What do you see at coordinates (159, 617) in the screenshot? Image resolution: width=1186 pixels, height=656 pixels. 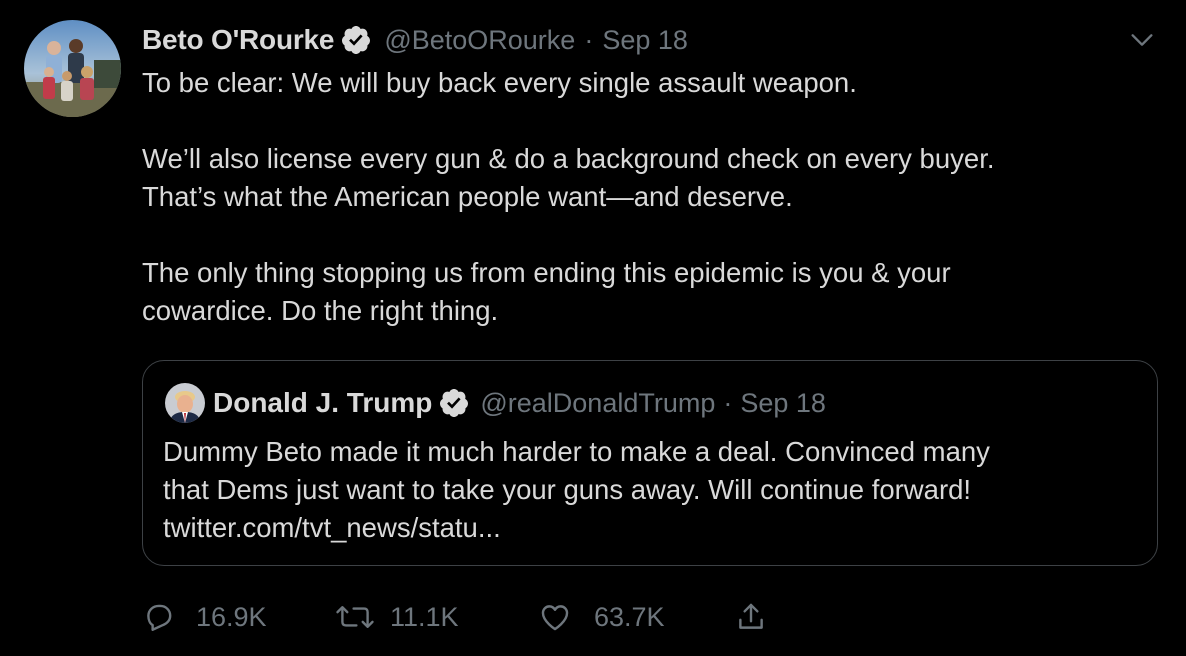 I see `reply-icon` at bounding box center [159, 617].